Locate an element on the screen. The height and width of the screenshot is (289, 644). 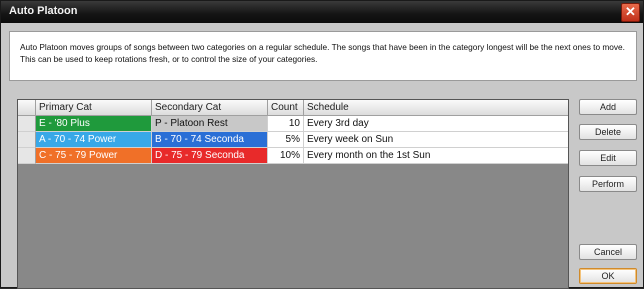
row-header-corner is located at coordinates (27, 108).